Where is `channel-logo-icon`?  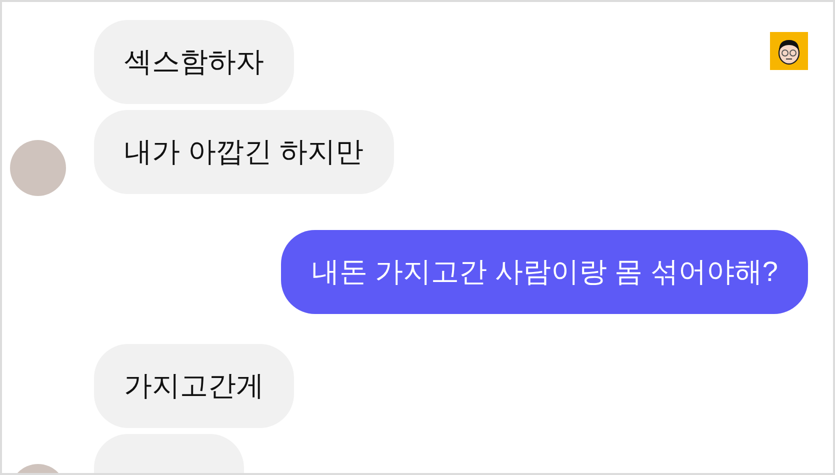
channel-logo-icon is located at coordinates (789, 51).